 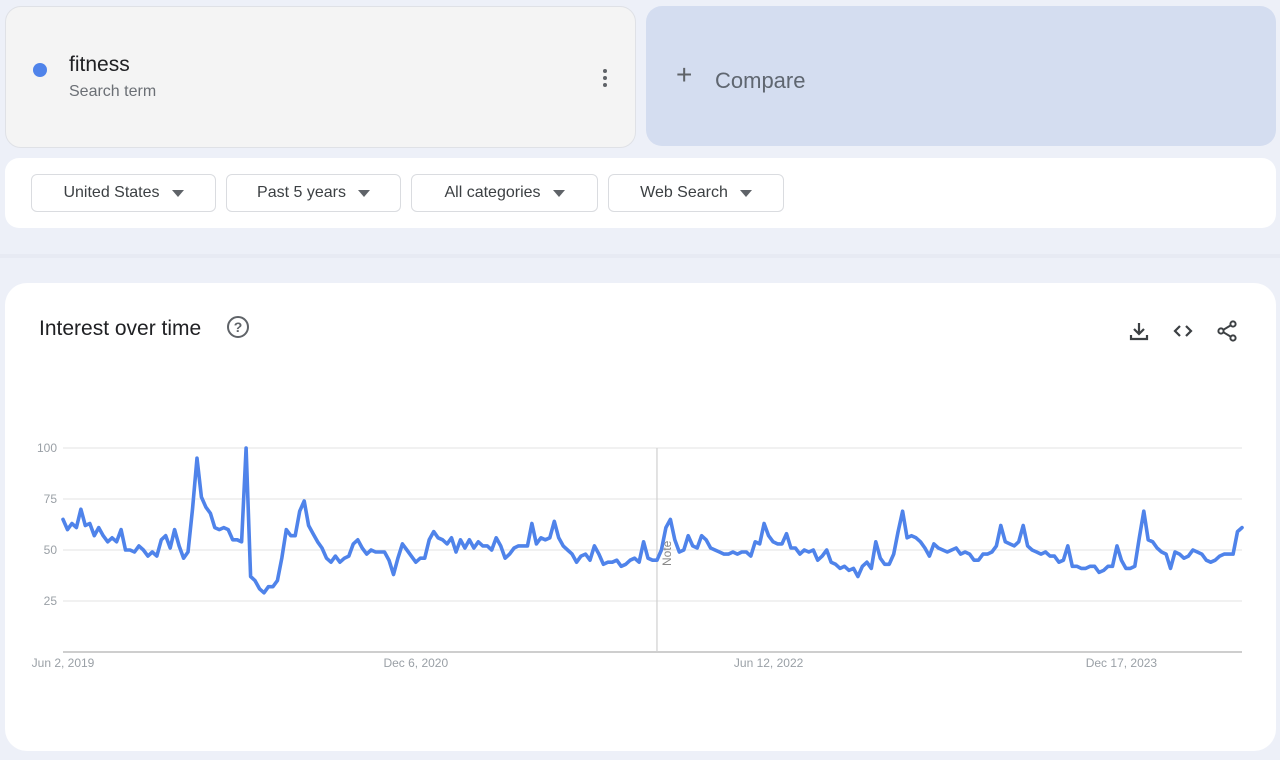 I want to click on panel-title: Interest over time, so click(x=120, y=328).